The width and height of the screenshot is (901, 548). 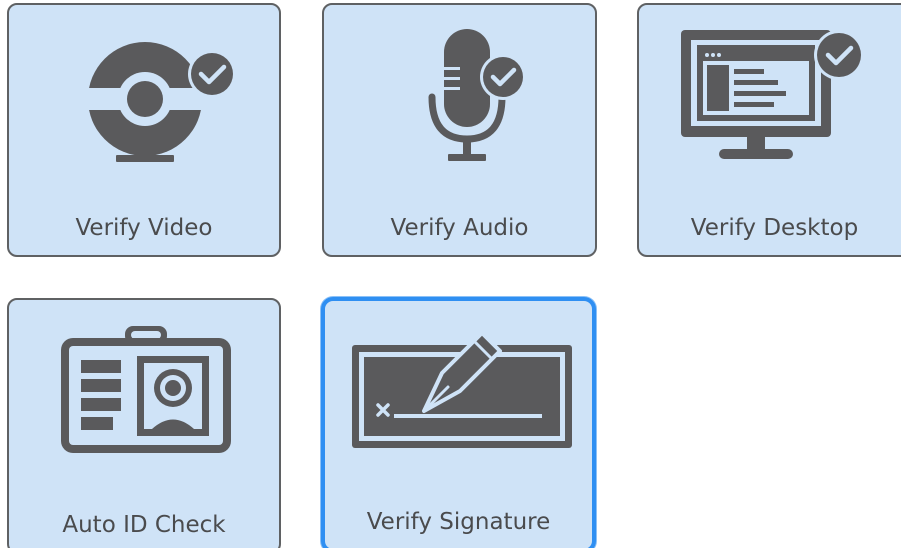 What do you see at coordinates (144, 525) in the screenshot?
I see `auto-id-check-label: Auto ID Check` at bounding box center [144, 525].